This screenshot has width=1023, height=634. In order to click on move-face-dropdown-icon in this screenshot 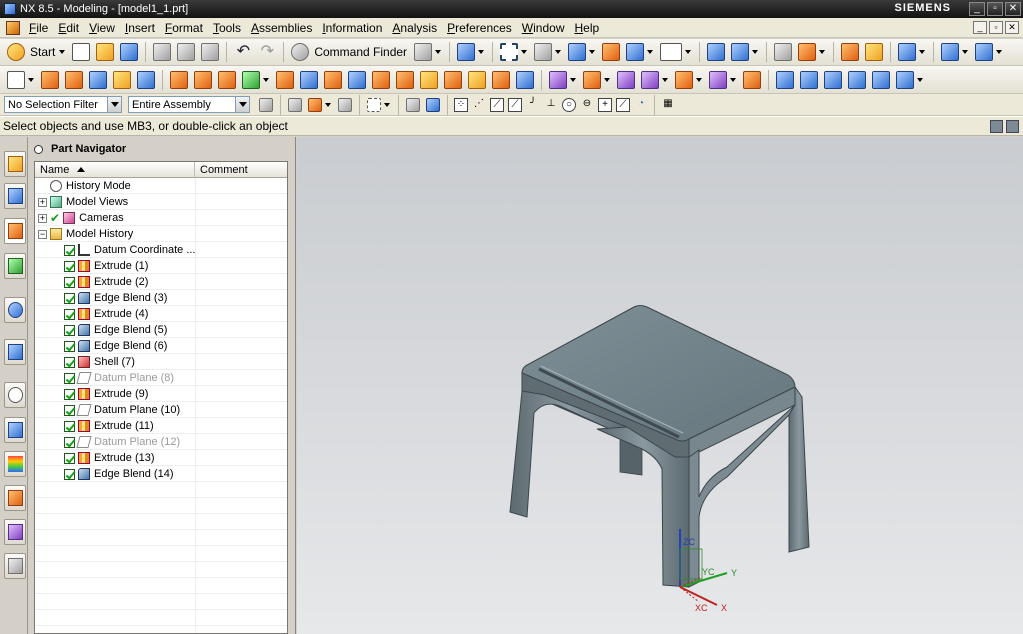, I will do `click(607, 79)`.